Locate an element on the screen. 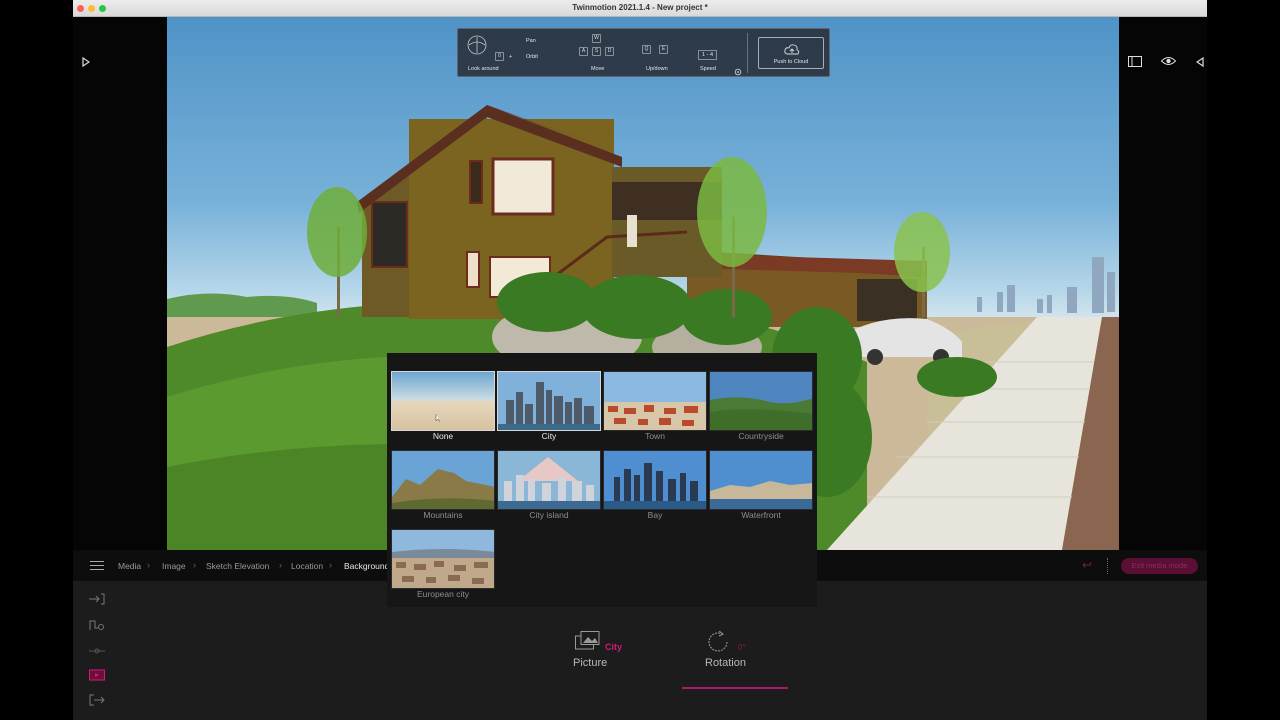  look-around-icon is located at coordinates (477, 47).